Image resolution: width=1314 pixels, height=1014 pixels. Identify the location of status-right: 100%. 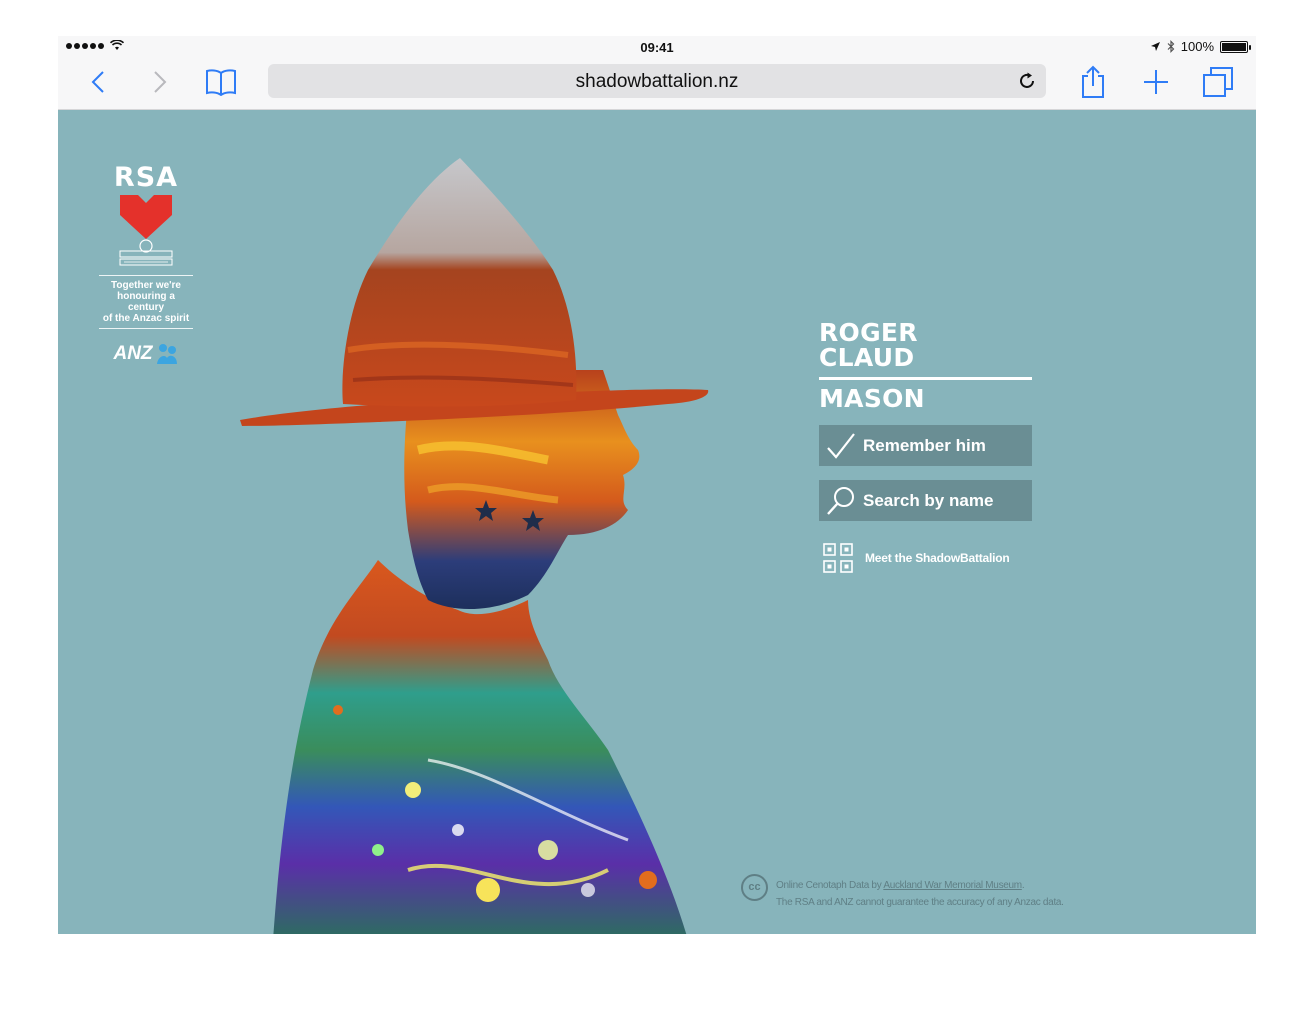
(1200, 46).